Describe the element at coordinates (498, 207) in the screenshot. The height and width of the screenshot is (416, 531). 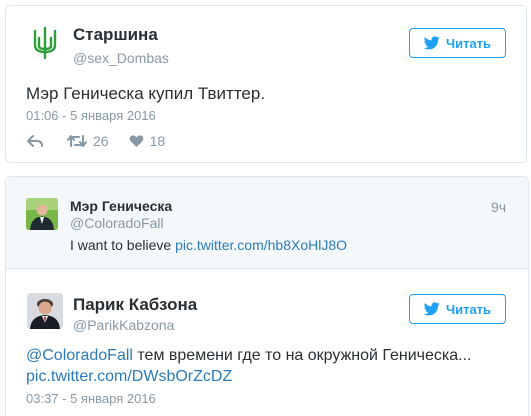
I see `quoted-tweet-age: 9ч` at that location.